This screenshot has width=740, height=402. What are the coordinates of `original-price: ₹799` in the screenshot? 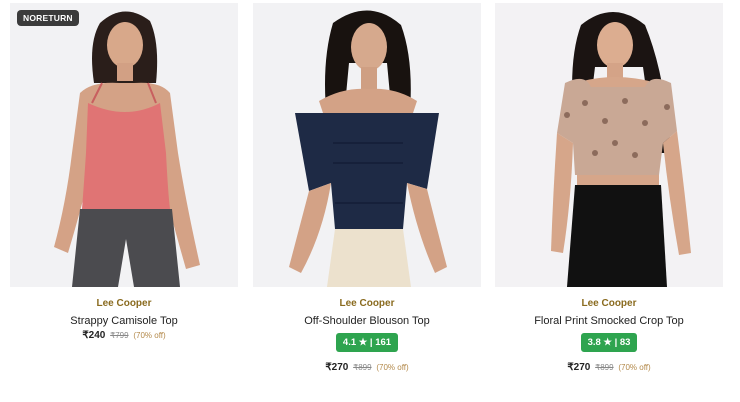 It's located at (119, 335).